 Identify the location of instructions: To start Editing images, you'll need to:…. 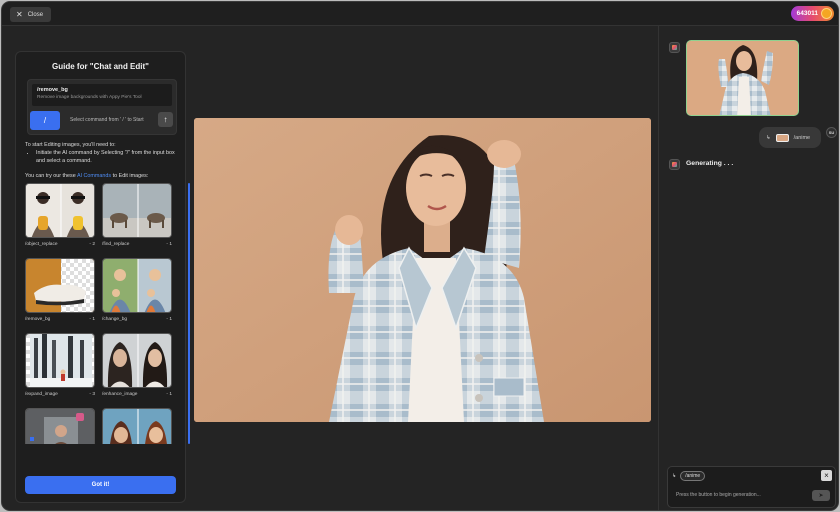
(102, 153).